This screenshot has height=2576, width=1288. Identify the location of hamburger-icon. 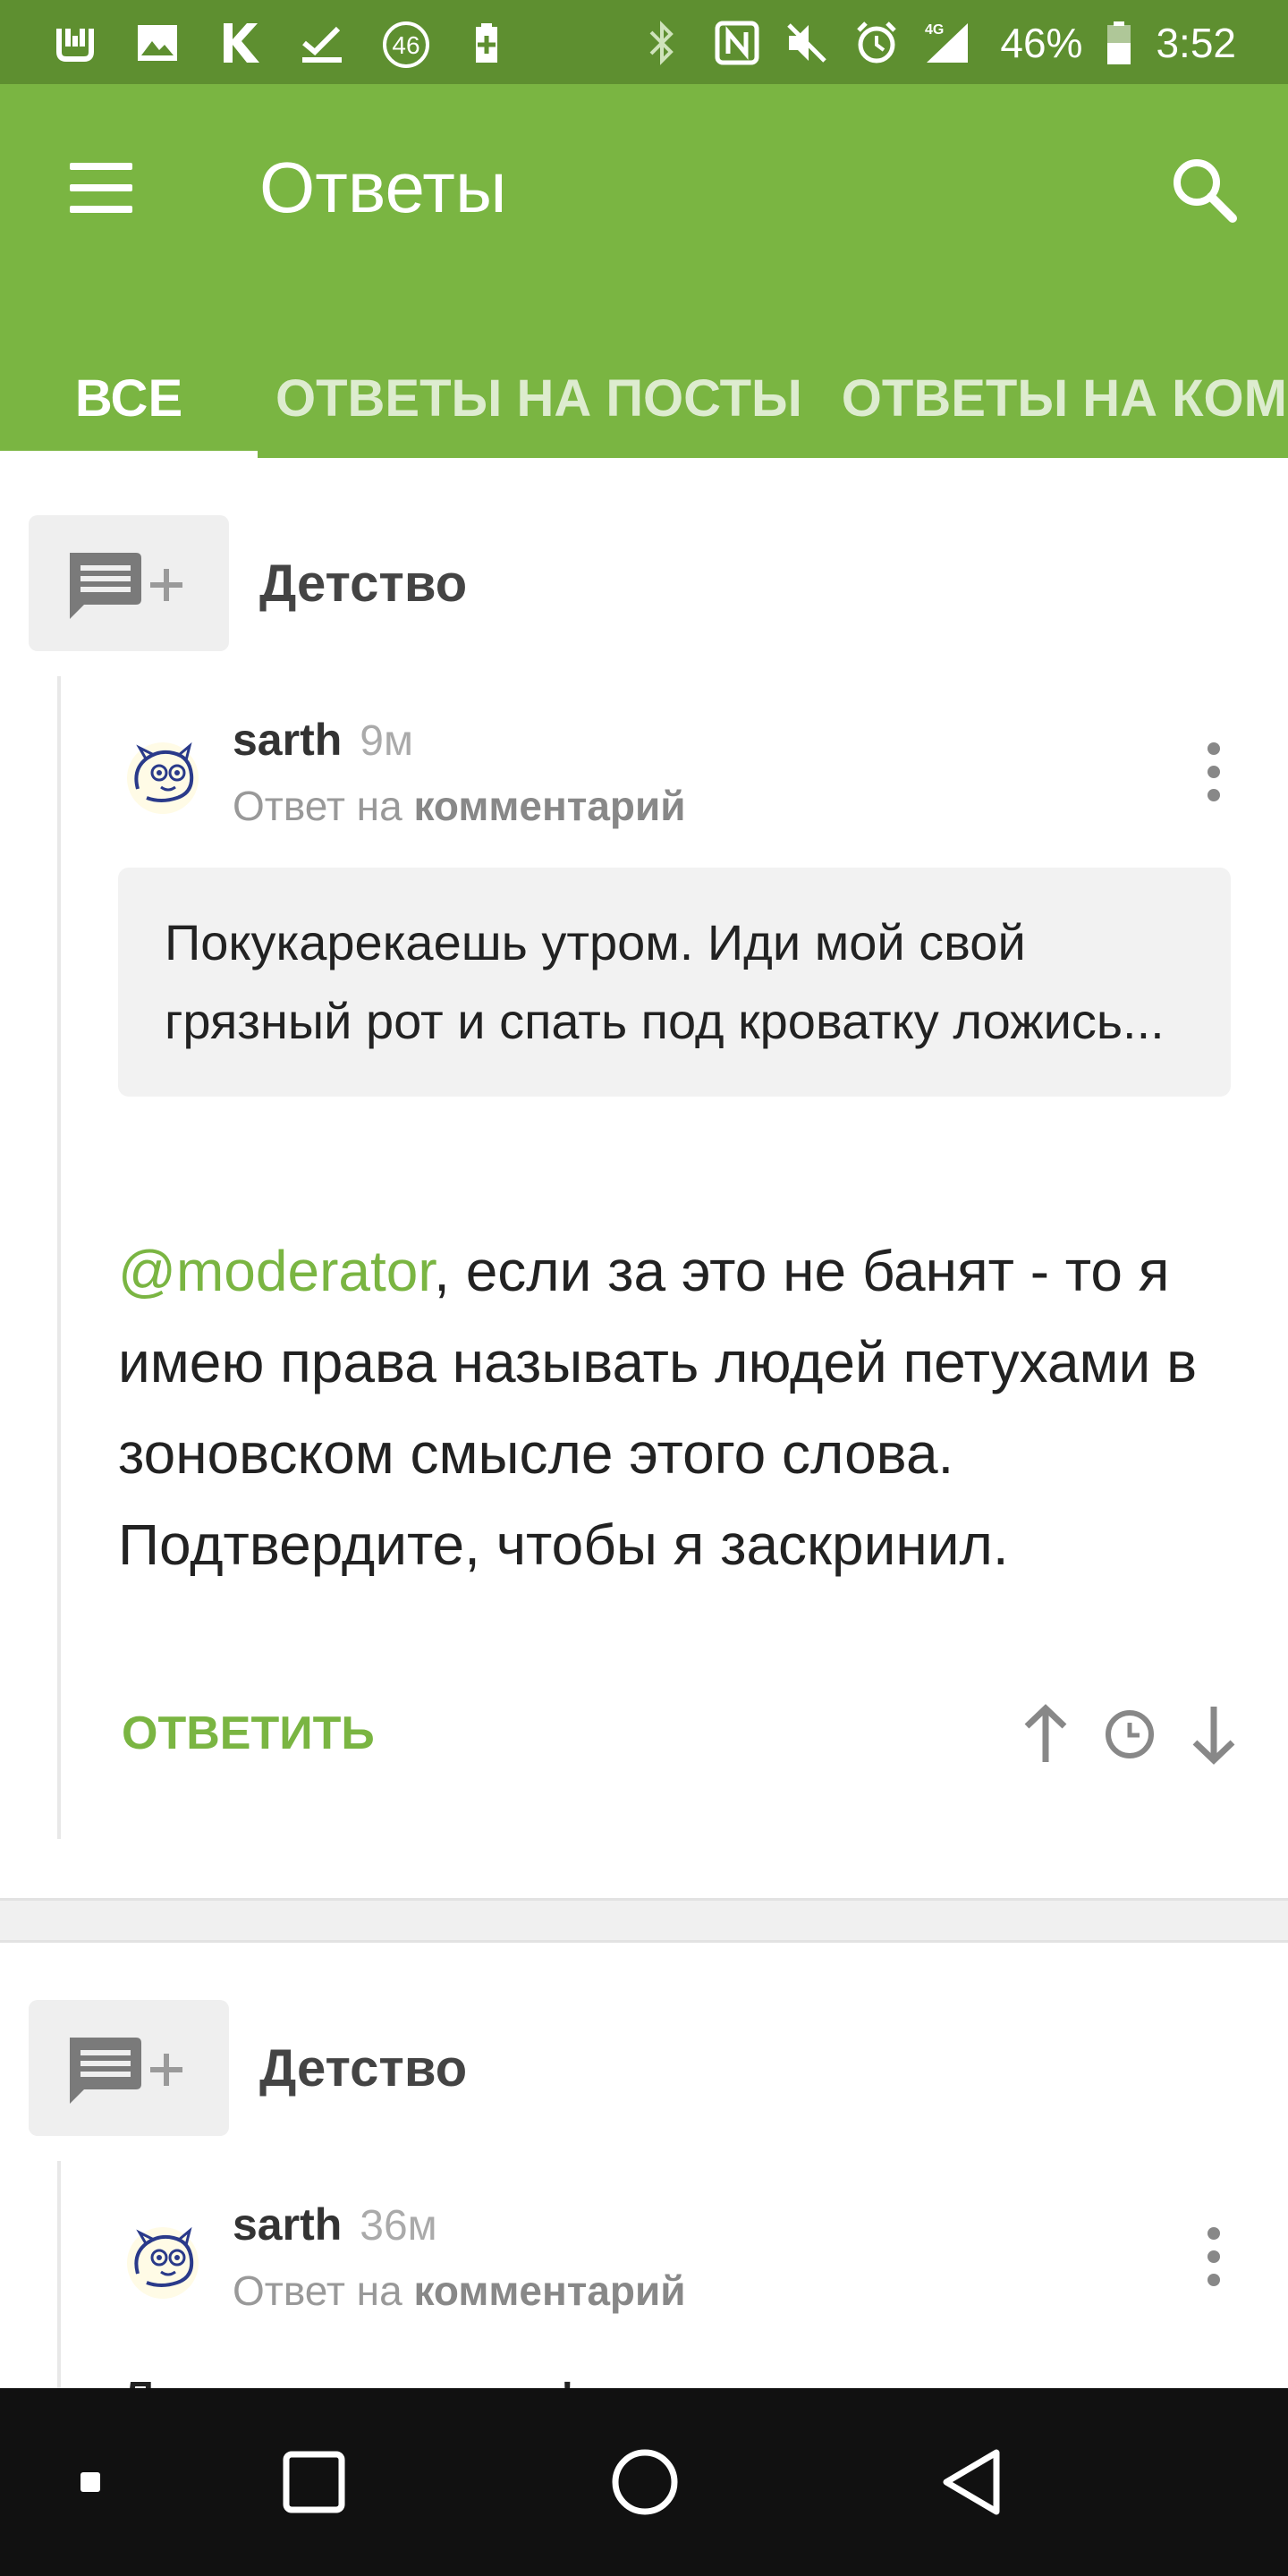
(101, 188).